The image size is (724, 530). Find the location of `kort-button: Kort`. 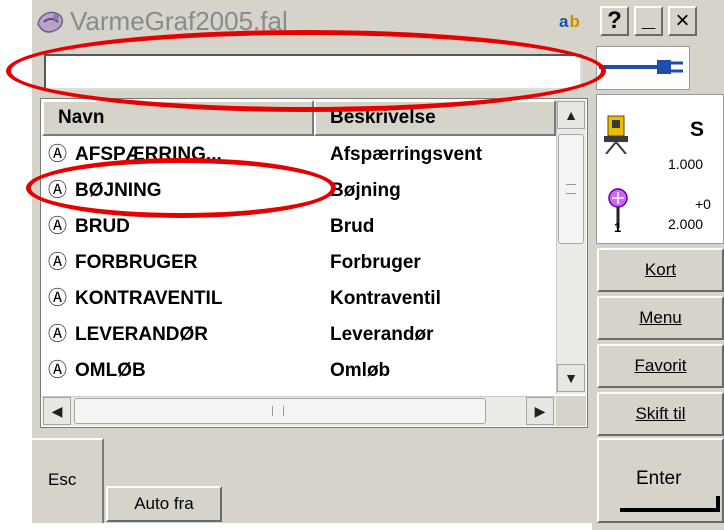

kort-button: Kort is located at coordinates (660, 270).